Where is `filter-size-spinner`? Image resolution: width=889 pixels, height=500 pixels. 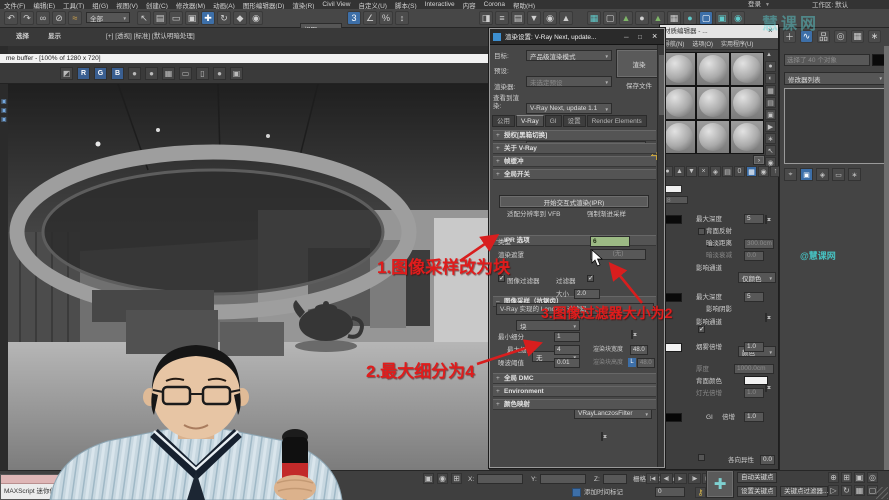 filter-size-spinner is located at coordinates (602, 436).